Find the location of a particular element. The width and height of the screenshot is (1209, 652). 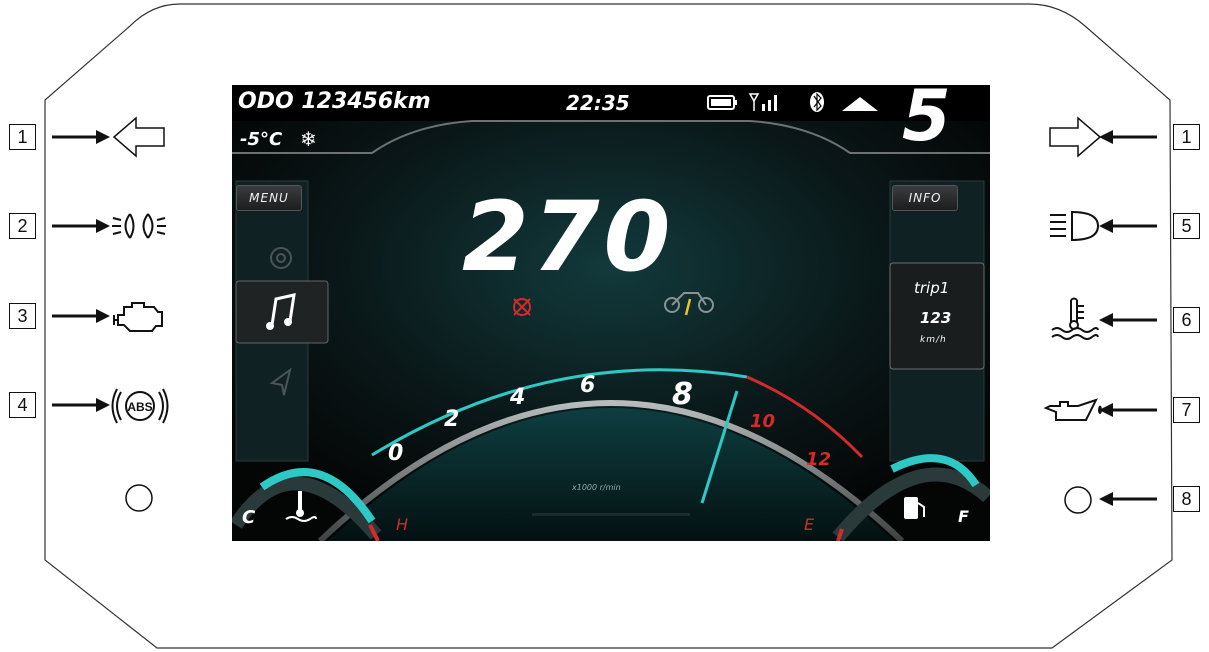

svg-text: ABS is located at coordinates (139, 407).